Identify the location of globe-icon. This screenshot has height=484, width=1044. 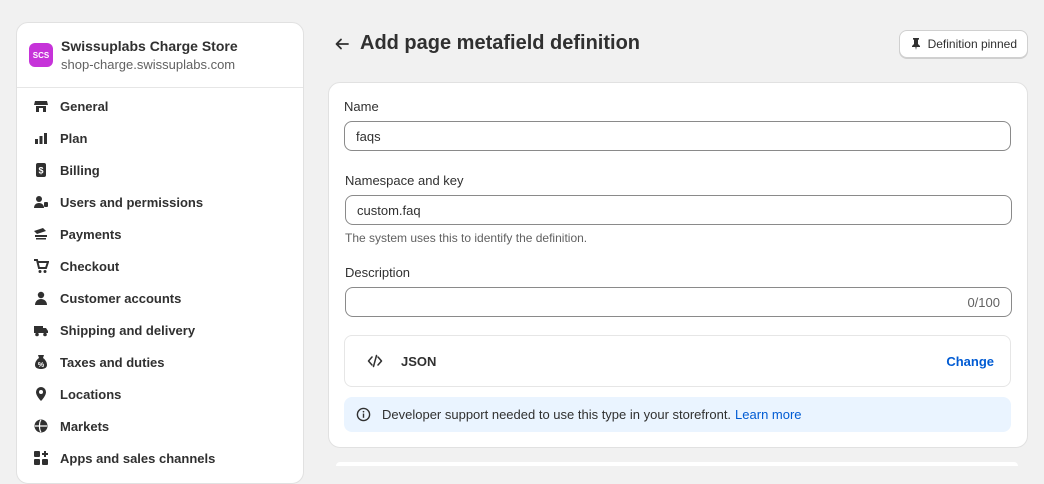
(41, 426).